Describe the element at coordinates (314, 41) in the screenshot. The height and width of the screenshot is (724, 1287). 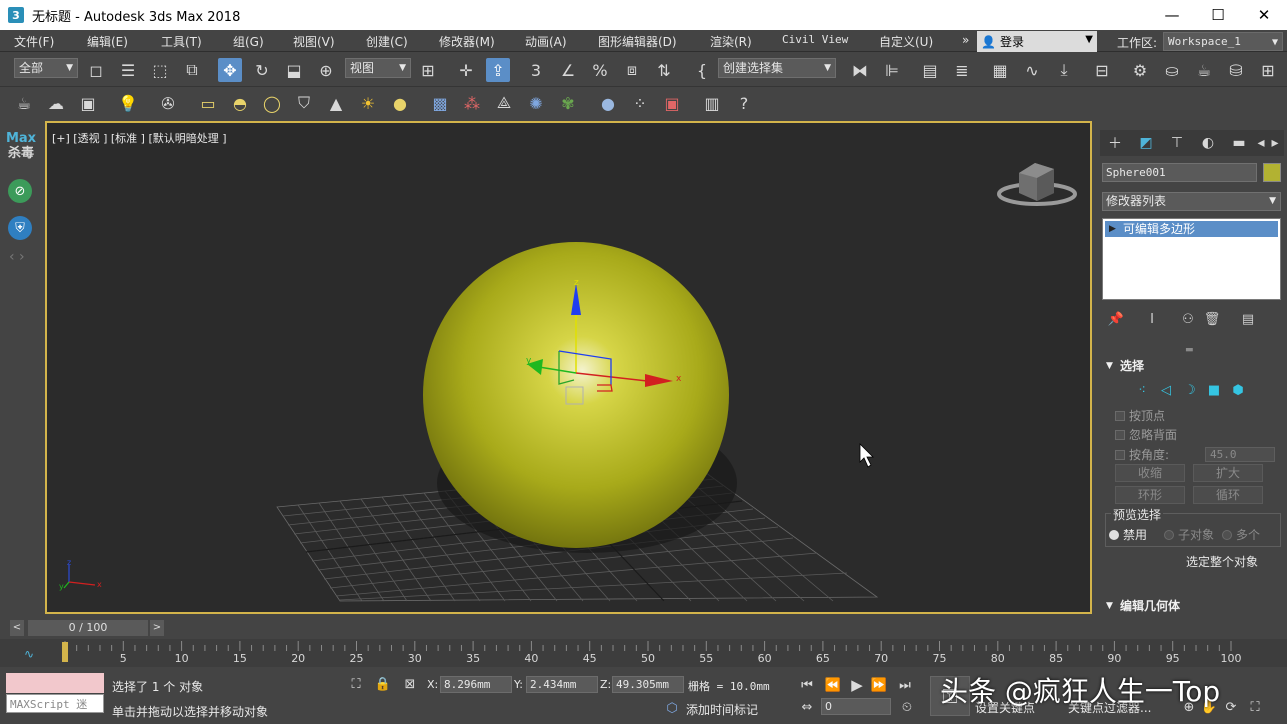
I see `menu-views: 视图(V)` at that location.